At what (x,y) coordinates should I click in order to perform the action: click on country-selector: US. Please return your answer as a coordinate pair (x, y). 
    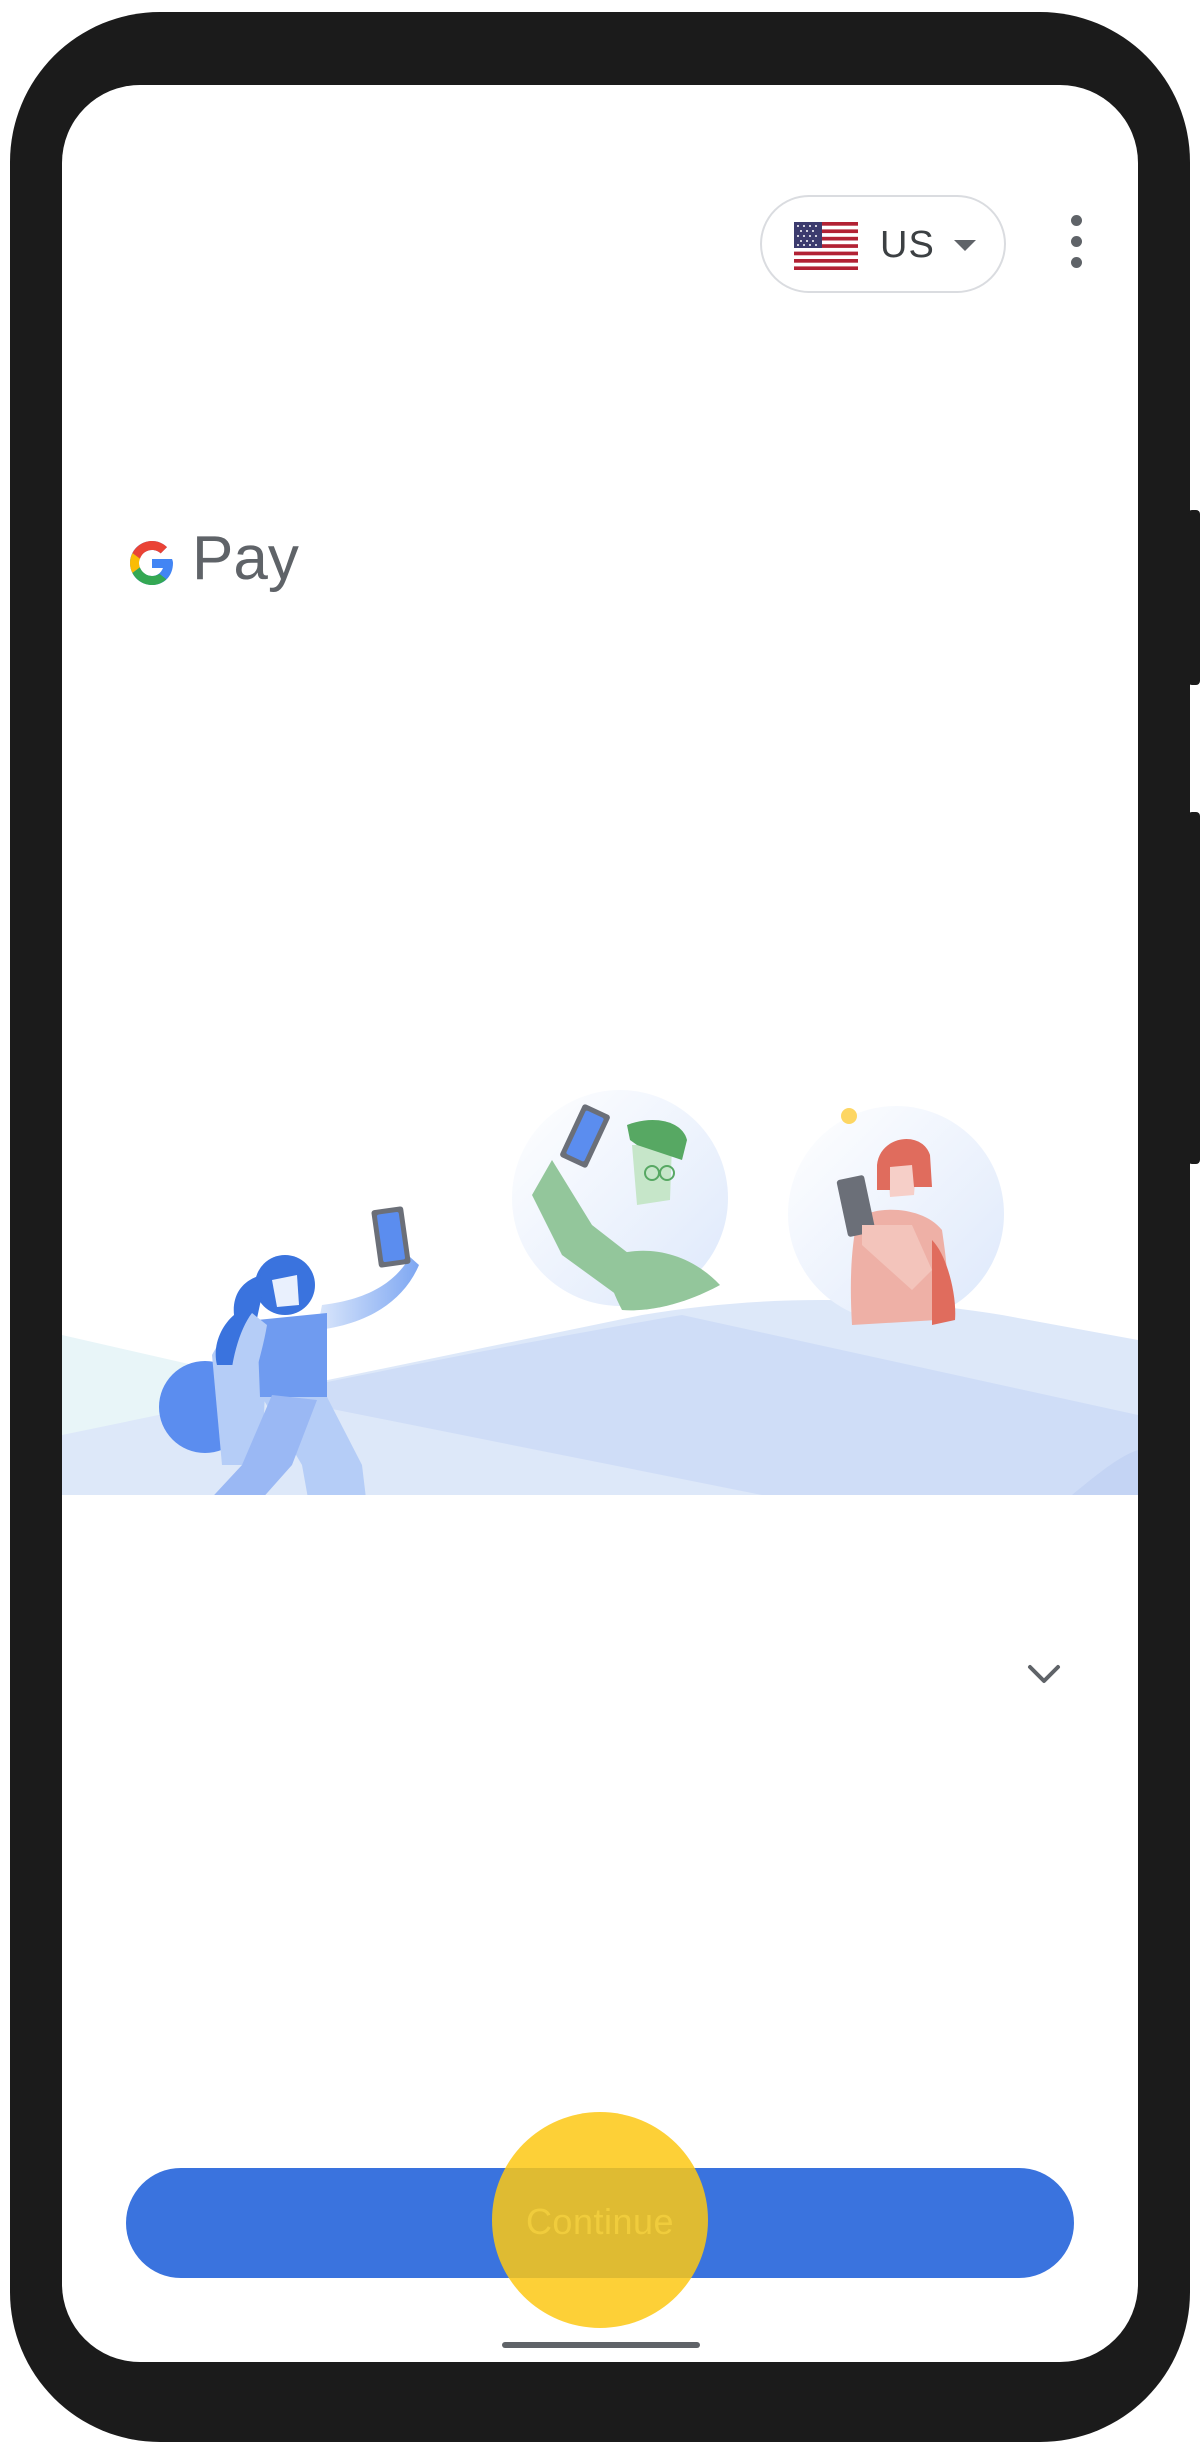
    Looking at the image, I should click on (883, 244).